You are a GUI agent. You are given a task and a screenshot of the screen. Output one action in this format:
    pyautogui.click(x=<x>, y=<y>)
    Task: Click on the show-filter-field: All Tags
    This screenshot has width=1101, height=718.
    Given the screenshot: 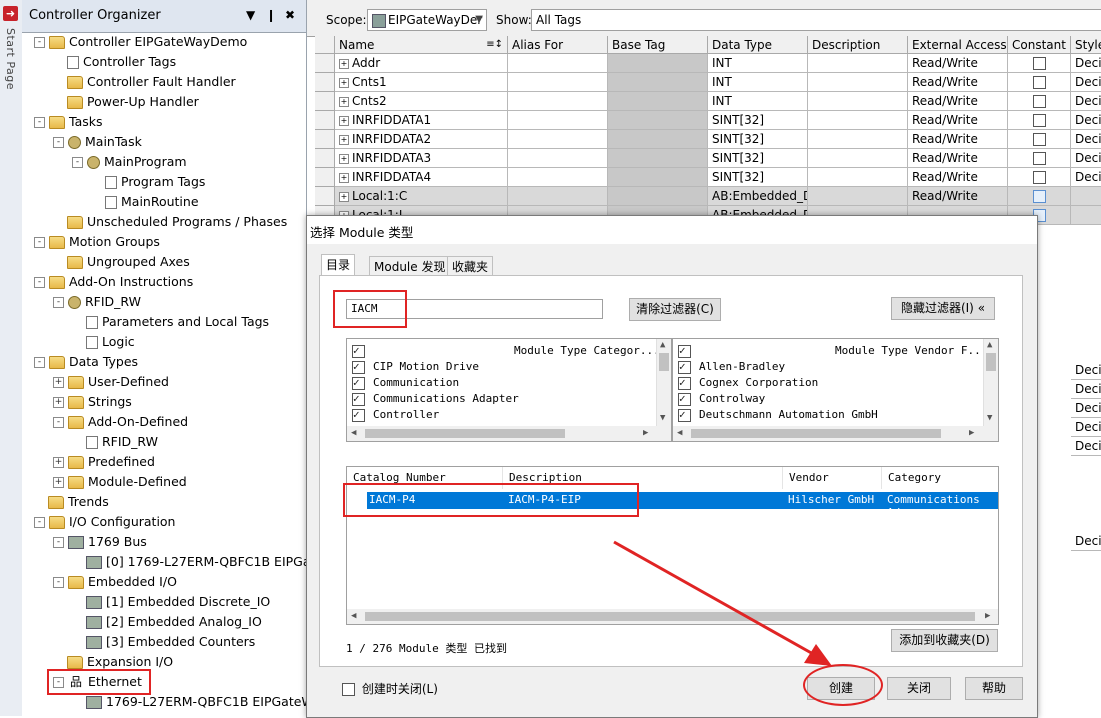 What is the action you would take?
    pyautogui.click(x=816, y=20)
    